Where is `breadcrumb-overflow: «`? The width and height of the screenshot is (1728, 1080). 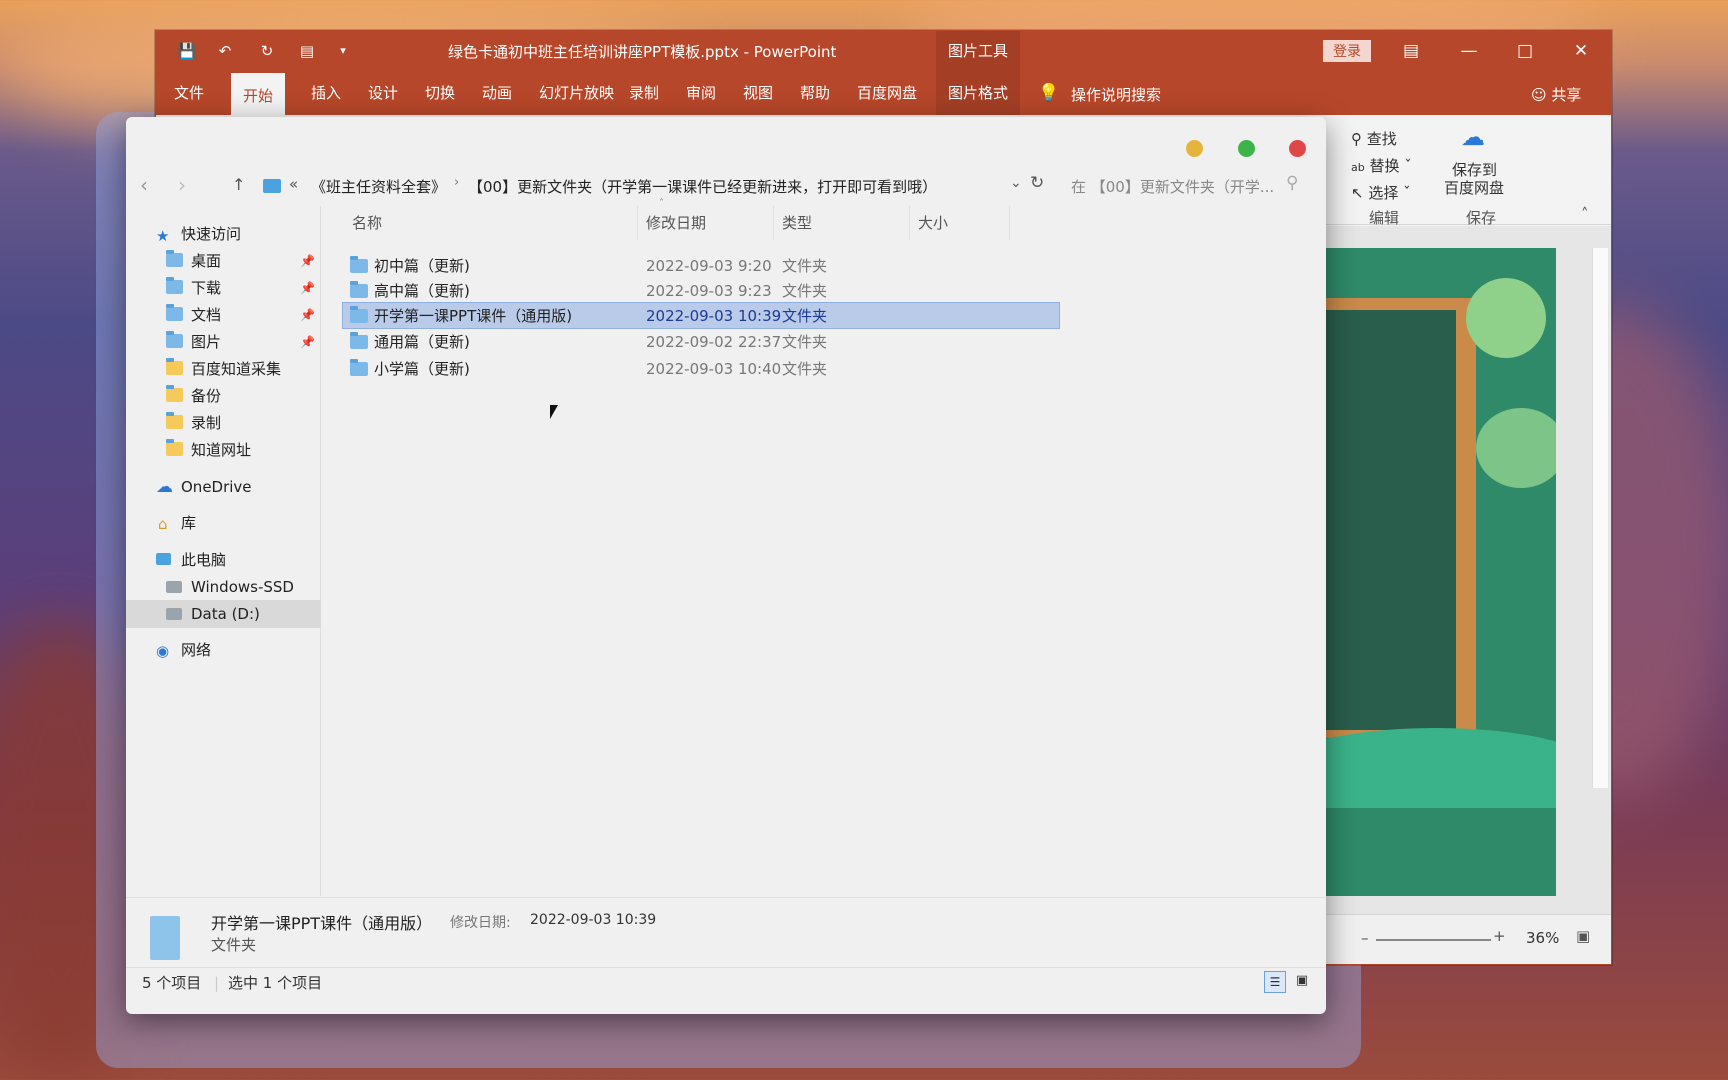 breadcrumb-overflow: « is located at coordinates (293, 184).